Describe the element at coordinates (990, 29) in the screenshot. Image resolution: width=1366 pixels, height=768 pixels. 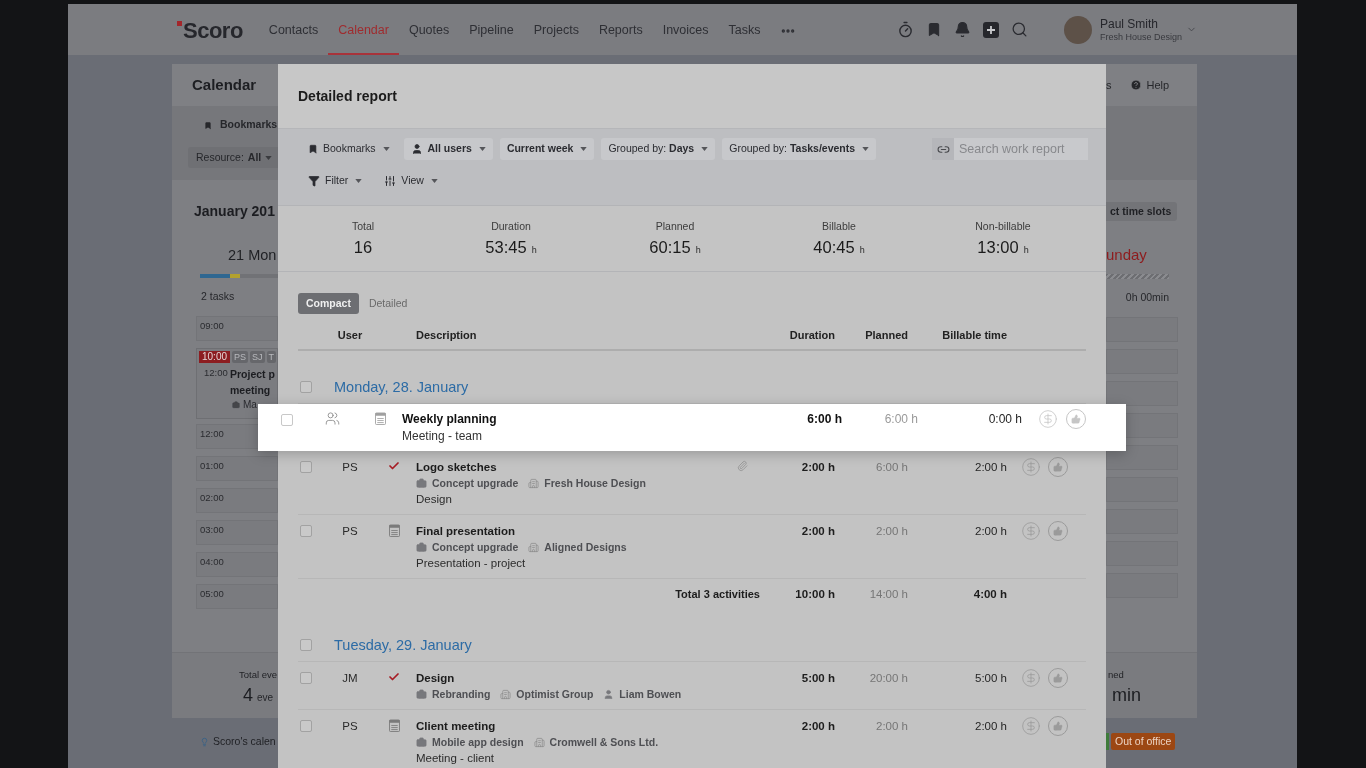
I see `plus-icon` at that location.